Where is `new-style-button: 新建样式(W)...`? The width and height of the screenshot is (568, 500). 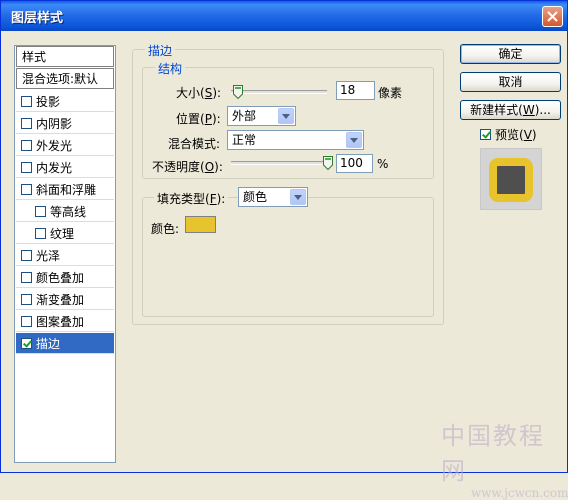 new-style-button: 新建样式(W)... is located at coordinates (510, 110).